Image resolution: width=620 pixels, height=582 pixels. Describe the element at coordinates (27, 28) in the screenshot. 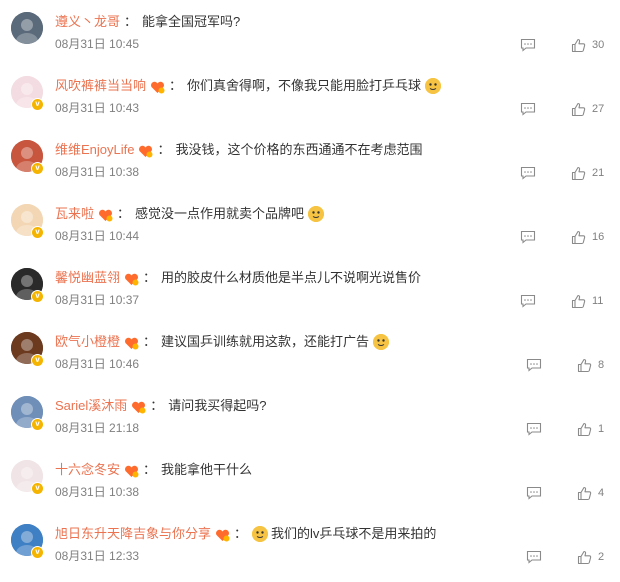

I see `avatar` at that location.